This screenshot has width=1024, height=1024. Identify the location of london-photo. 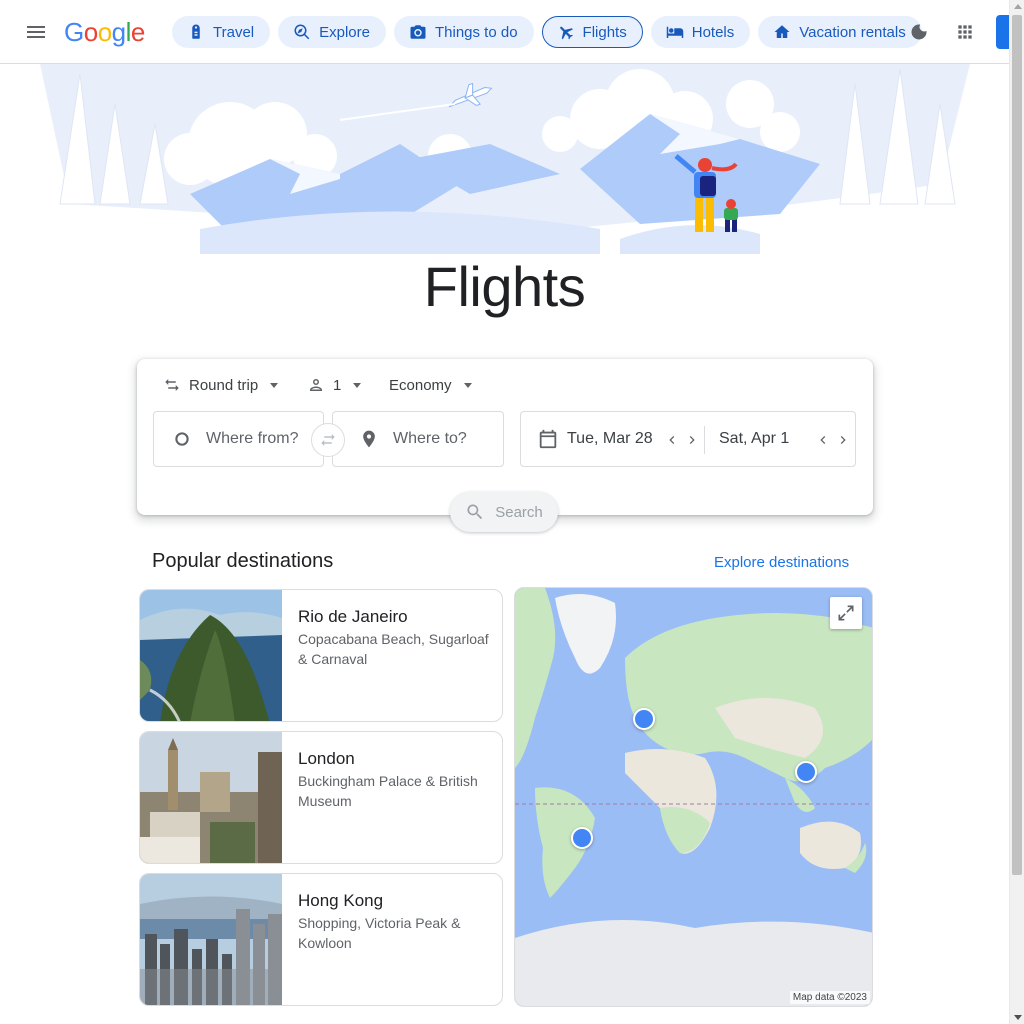
(211, 797).